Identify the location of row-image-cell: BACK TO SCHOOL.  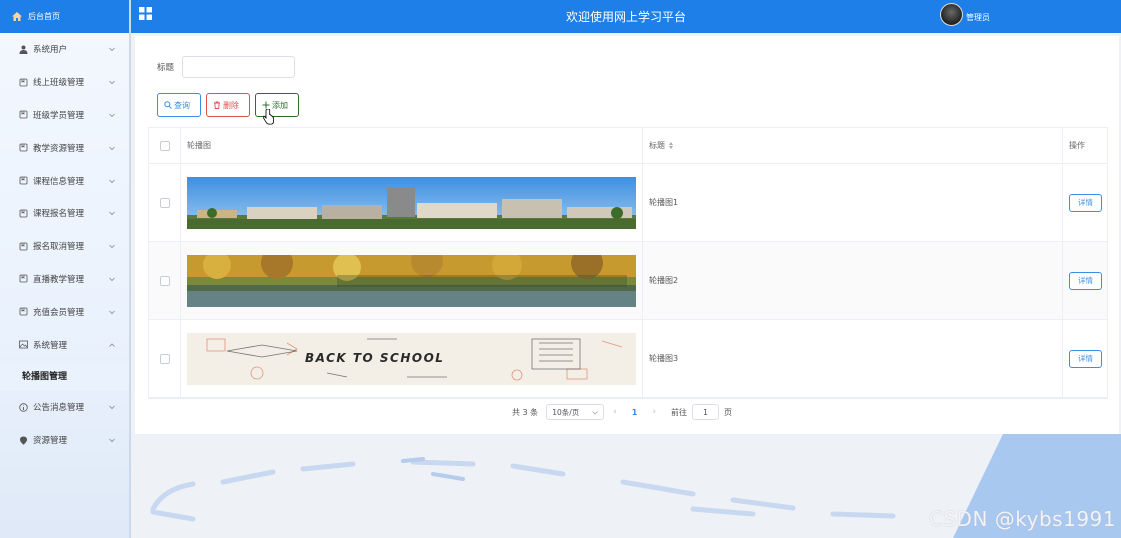
(412, 358).